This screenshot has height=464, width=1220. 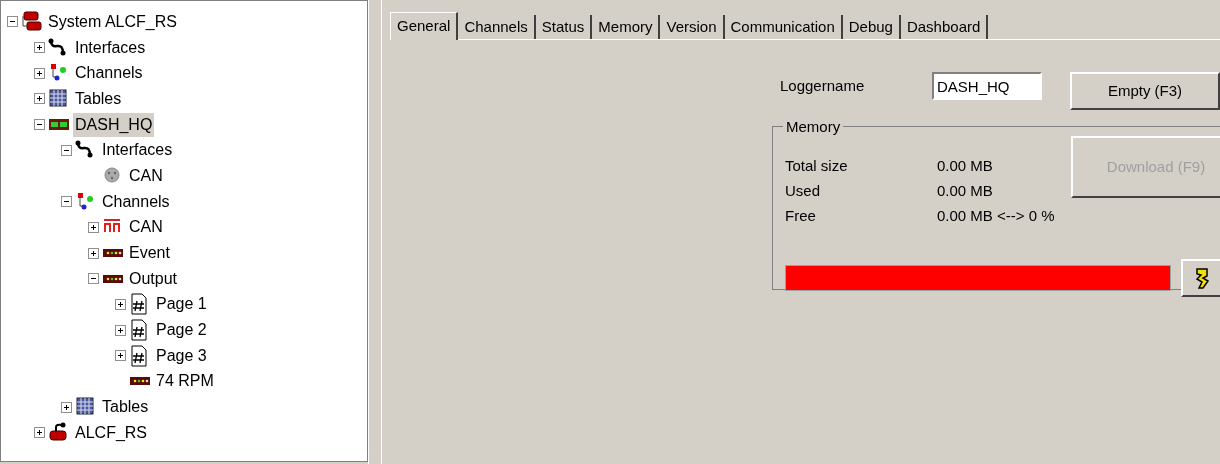 What do you see at coordinates (181, 304) in the screenshot?
I see `tree-item: Page 1` at bounding box center [181, 304].